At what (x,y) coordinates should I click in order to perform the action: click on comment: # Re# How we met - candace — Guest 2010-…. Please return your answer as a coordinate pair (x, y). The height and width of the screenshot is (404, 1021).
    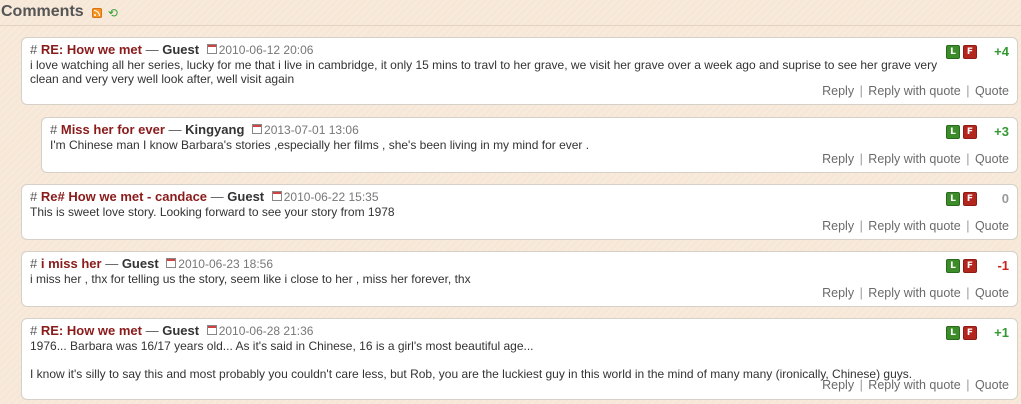
    Looking at the image, I should click on (519, 212).